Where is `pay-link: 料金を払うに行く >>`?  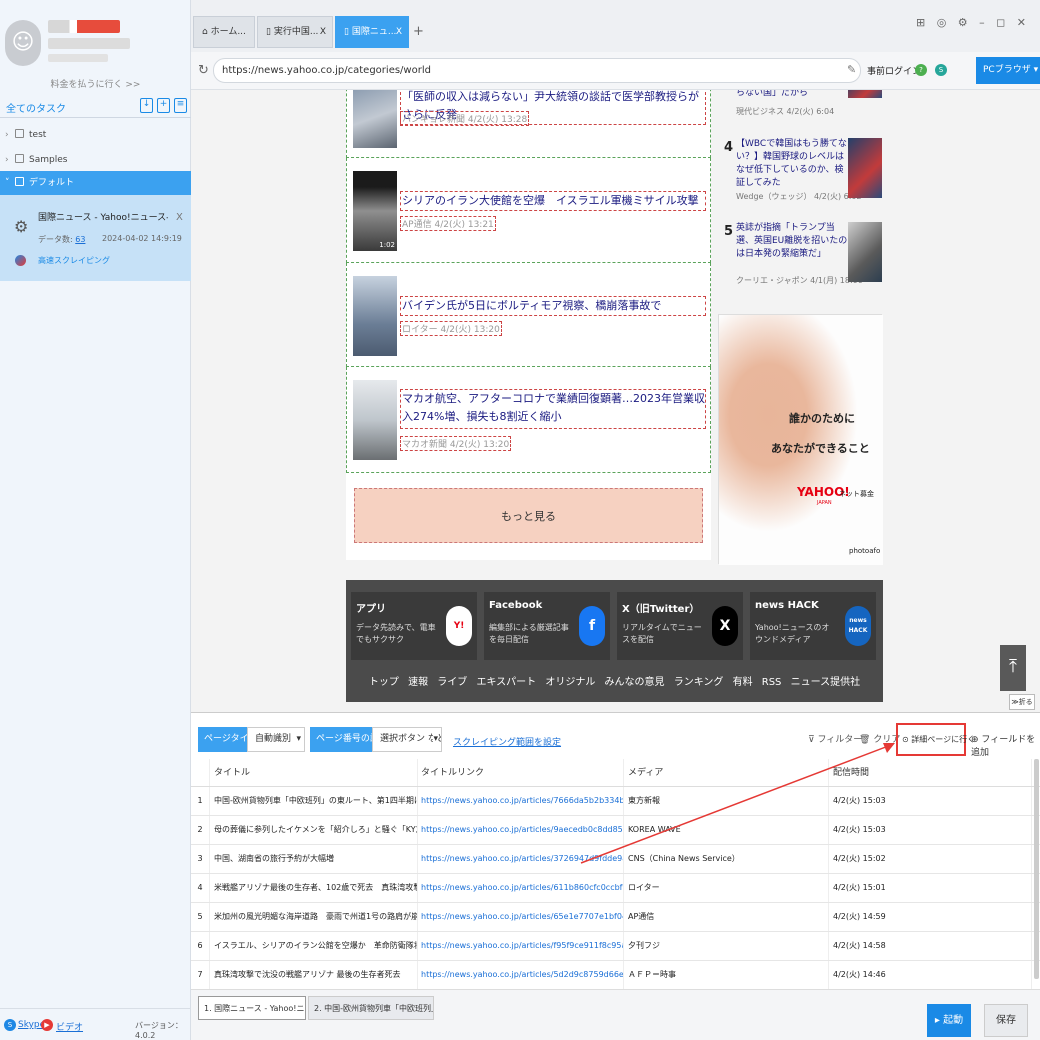
pay-link: 料金を払うに行く >> is located at coordinates (95, 83).